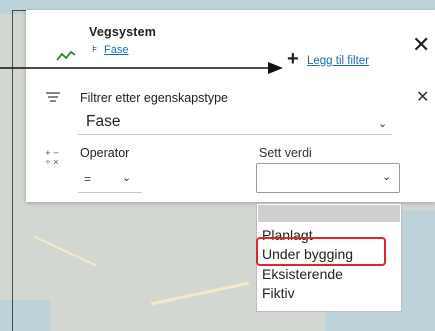 The height and width of the screenshot is (331, 435). What do you see at coordinates (421, 45) in the screenshot?
I see `close-icon: ✕` at bounding box center [421, 45].